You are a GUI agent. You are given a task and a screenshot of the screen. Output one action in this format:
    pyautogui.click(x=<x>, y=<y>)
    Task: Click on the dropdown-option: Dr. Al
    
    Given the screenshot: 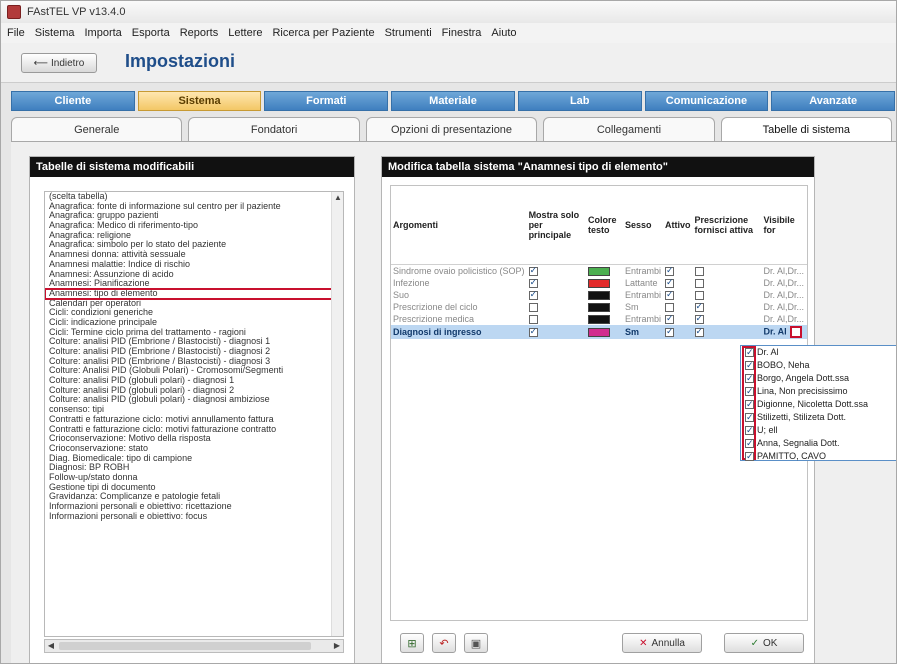 What is the action you would take?
    pyautogui.click(x=818, y=352)
    